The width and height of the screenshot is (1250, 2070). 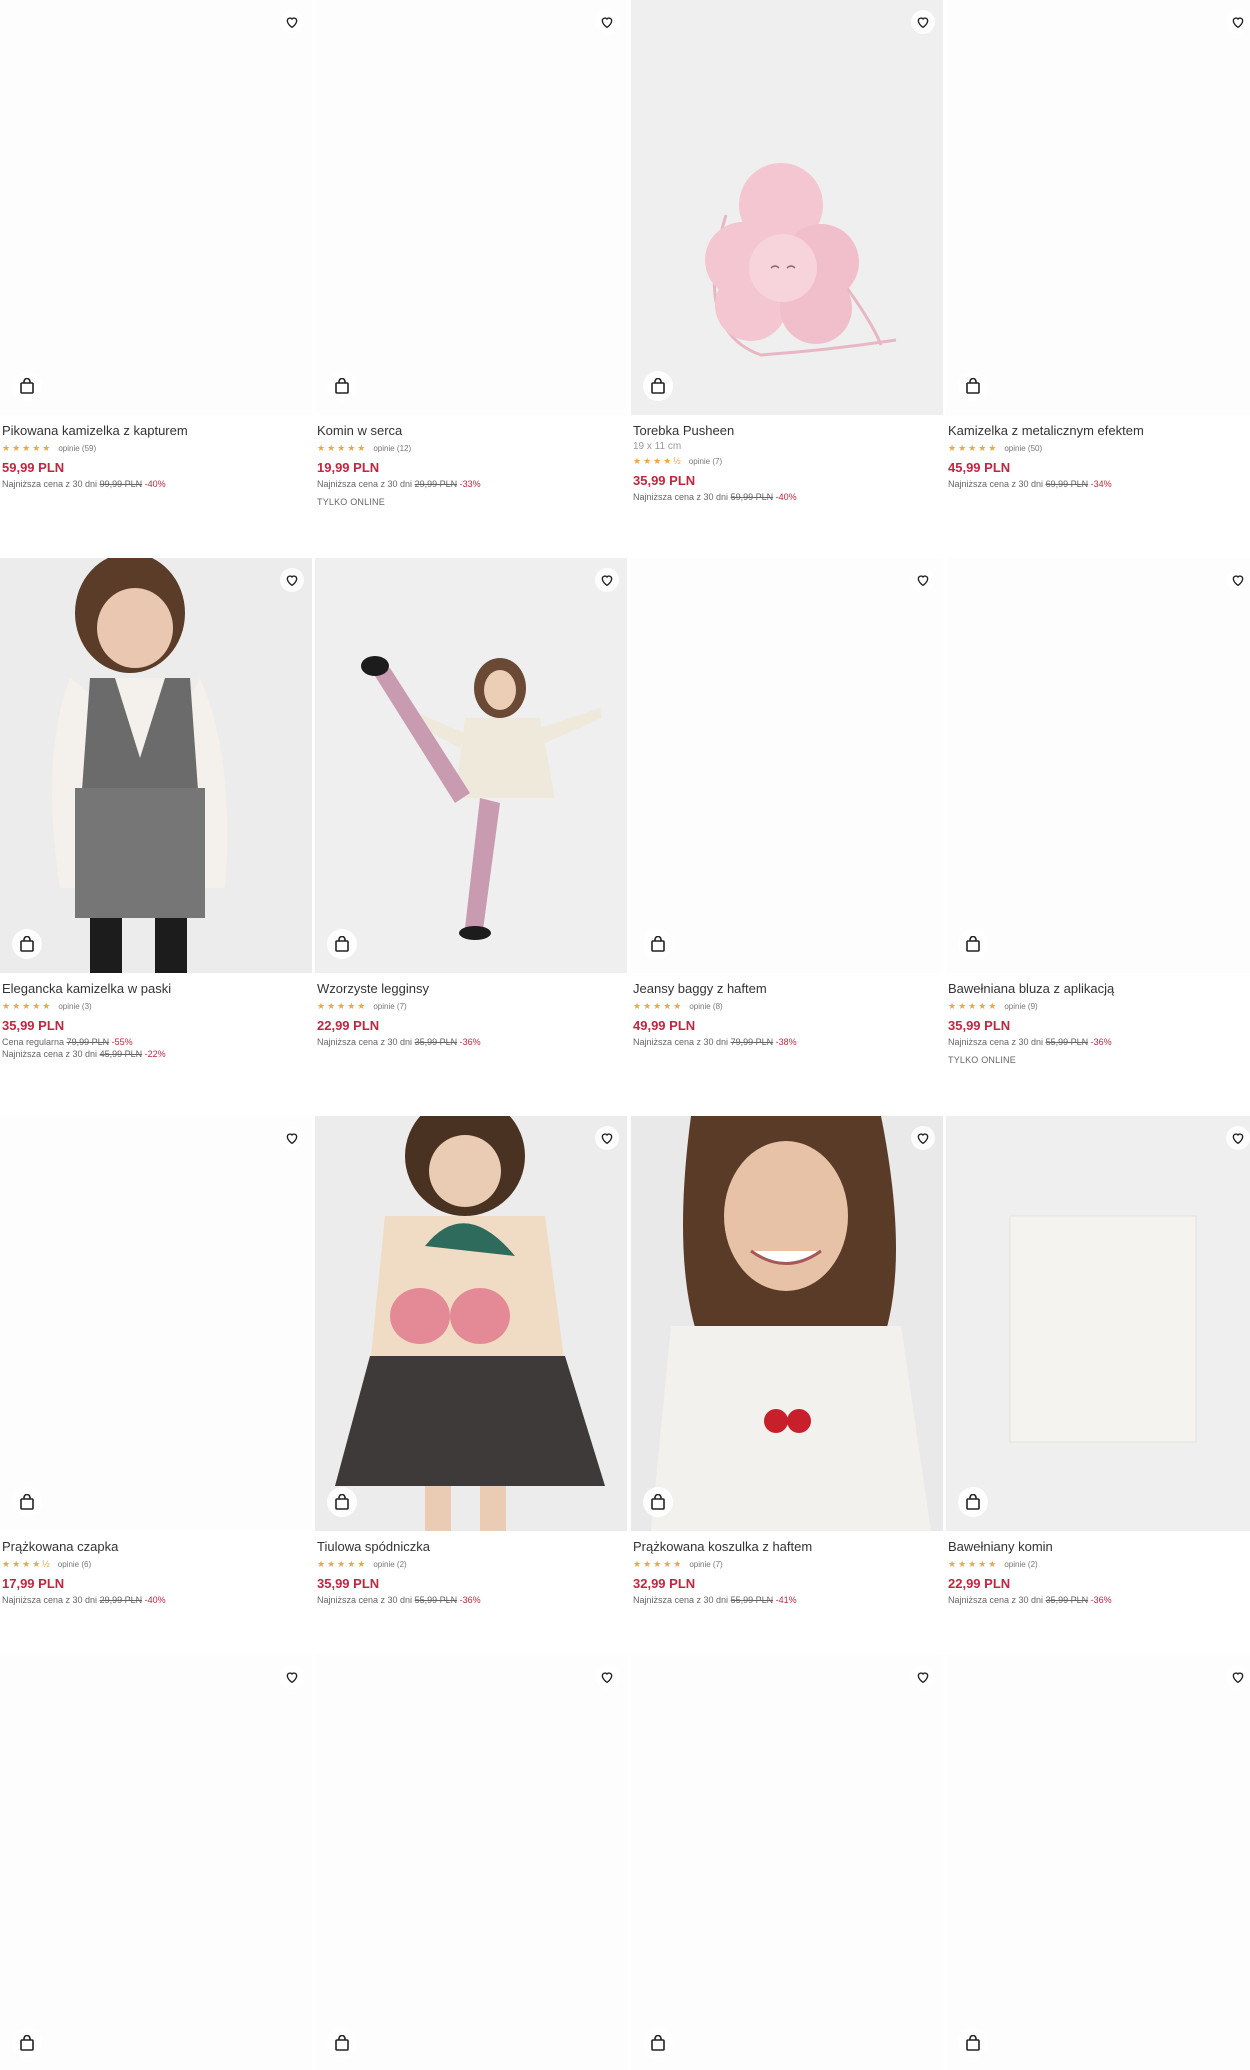 What do you see at coordinates (84, 1600) in the screenshot?
I see `lowest-price-info: Najniższa cena z 30 dni 29,99 PLN -40%` at bounding box center [84, 1600].